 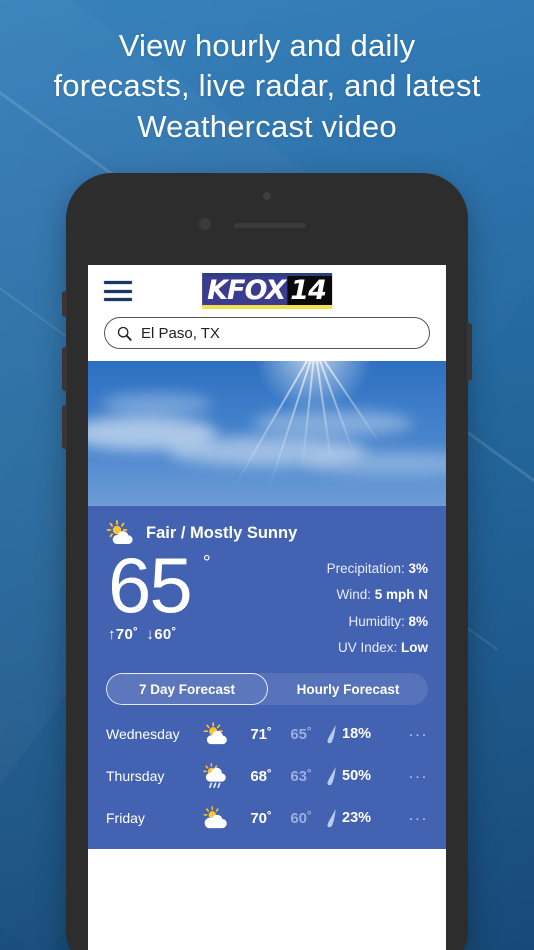 I want to click on sky-hero-image, so click(x=267, y=433).